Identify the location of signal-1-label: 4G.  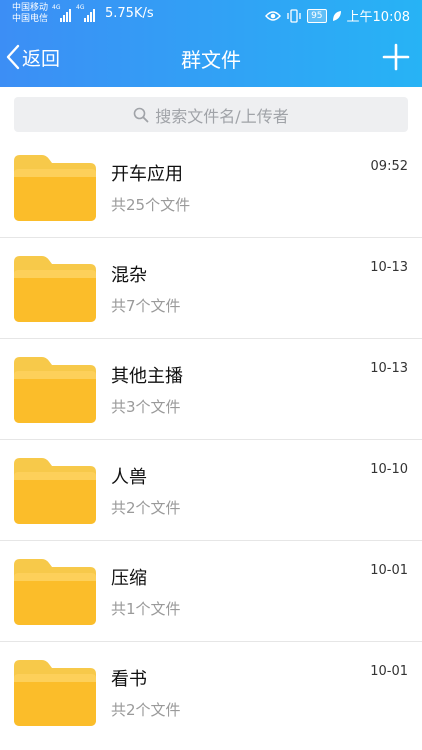
(56, 7).